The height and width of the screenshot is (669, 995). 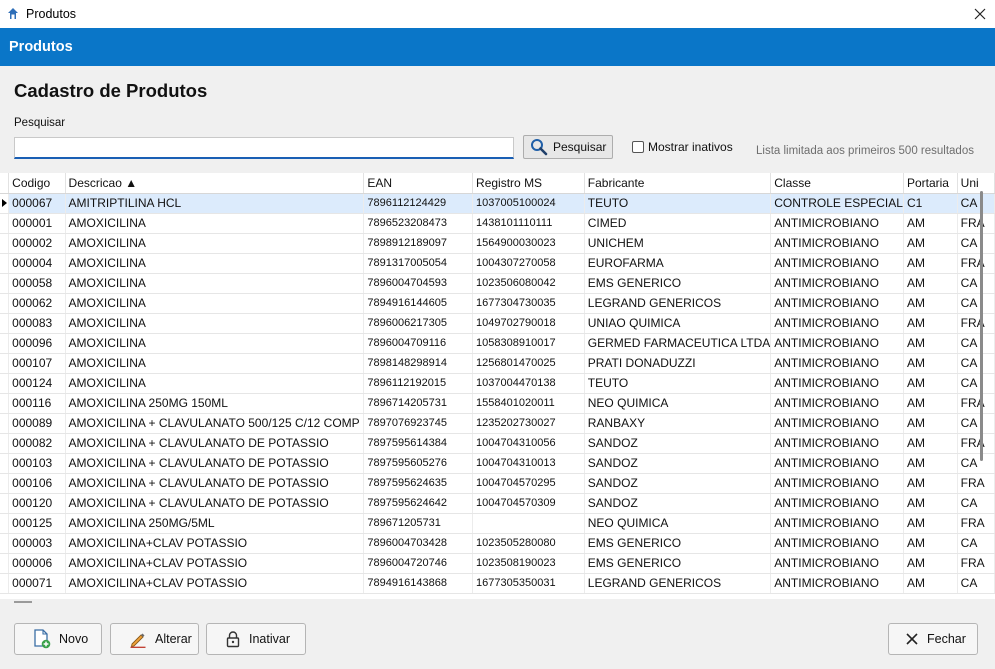 What do you see at coordinates (976, 183) in the screenshot?
I see `column-header: Uni` at bounding box center [976, 183].